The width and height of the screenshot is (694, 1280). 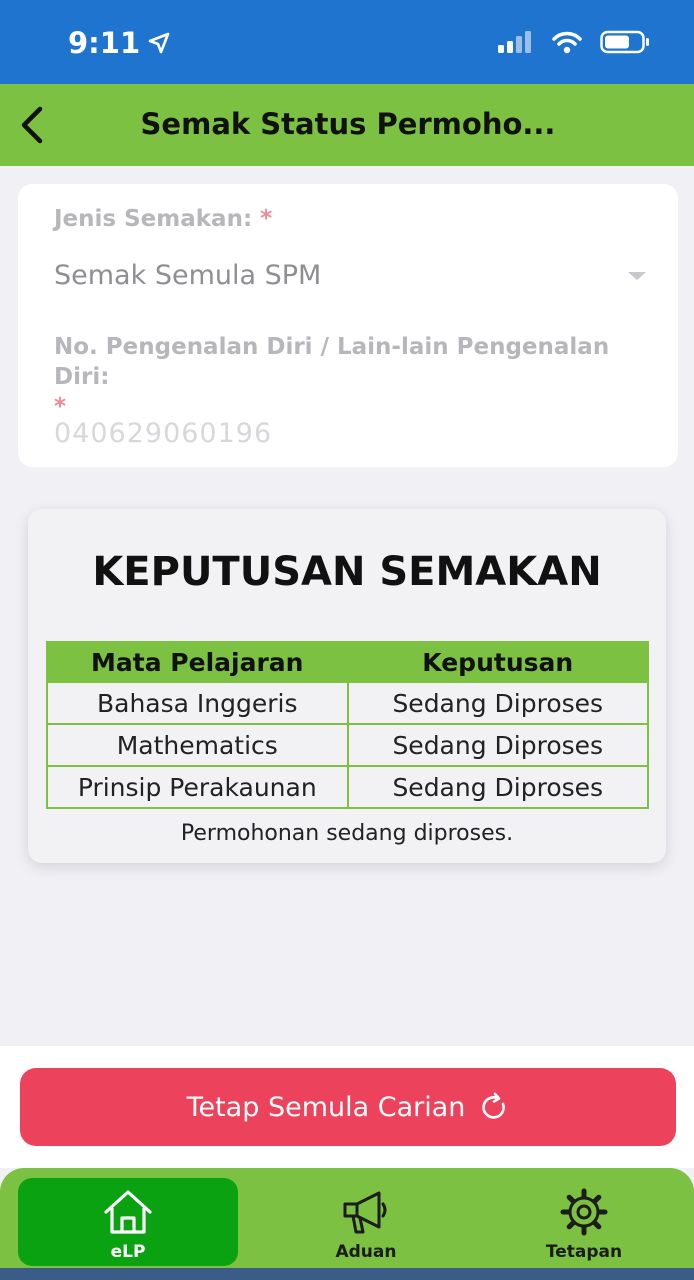 I want to click on status-indicators, so click(x=574, y=42).